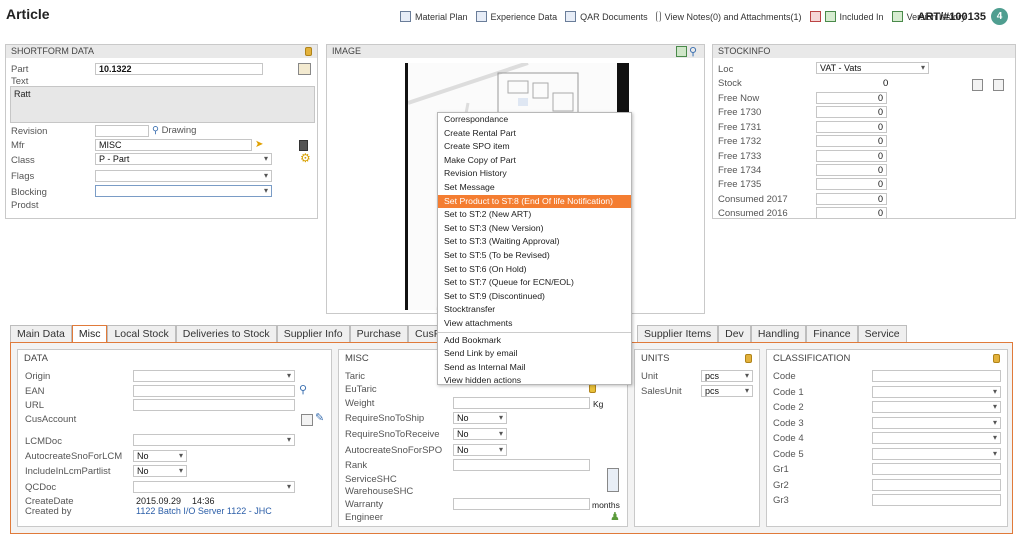 The width and height of the screenshot is (1024, 545). I want to click on part-input: 10.1322, so click(179, 69).